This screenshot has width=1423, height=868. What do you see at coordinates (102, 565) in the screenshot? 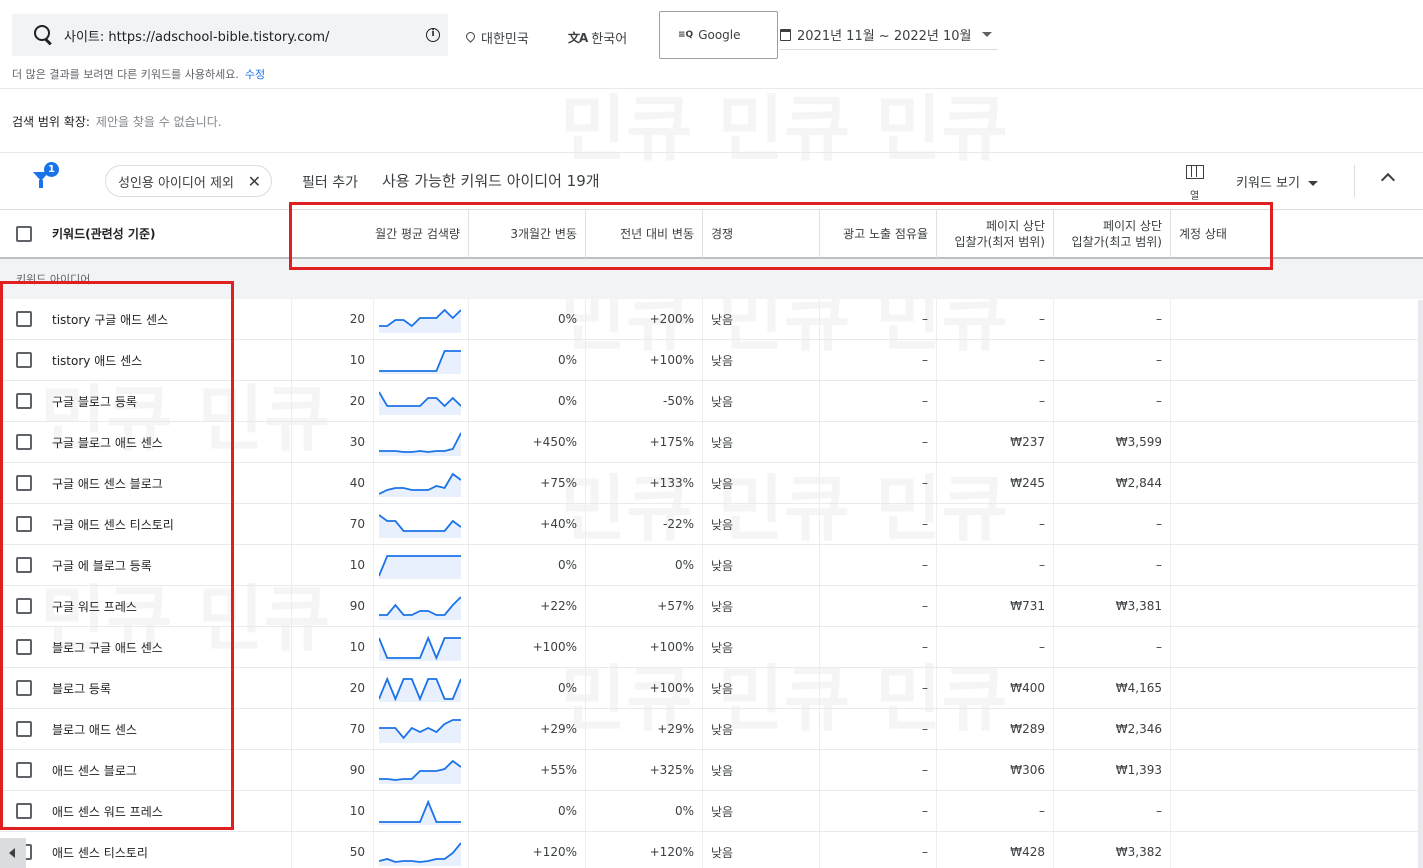
I see `keyword-text: 구글 에 블로그 등록` at bounding box center [102, 565].